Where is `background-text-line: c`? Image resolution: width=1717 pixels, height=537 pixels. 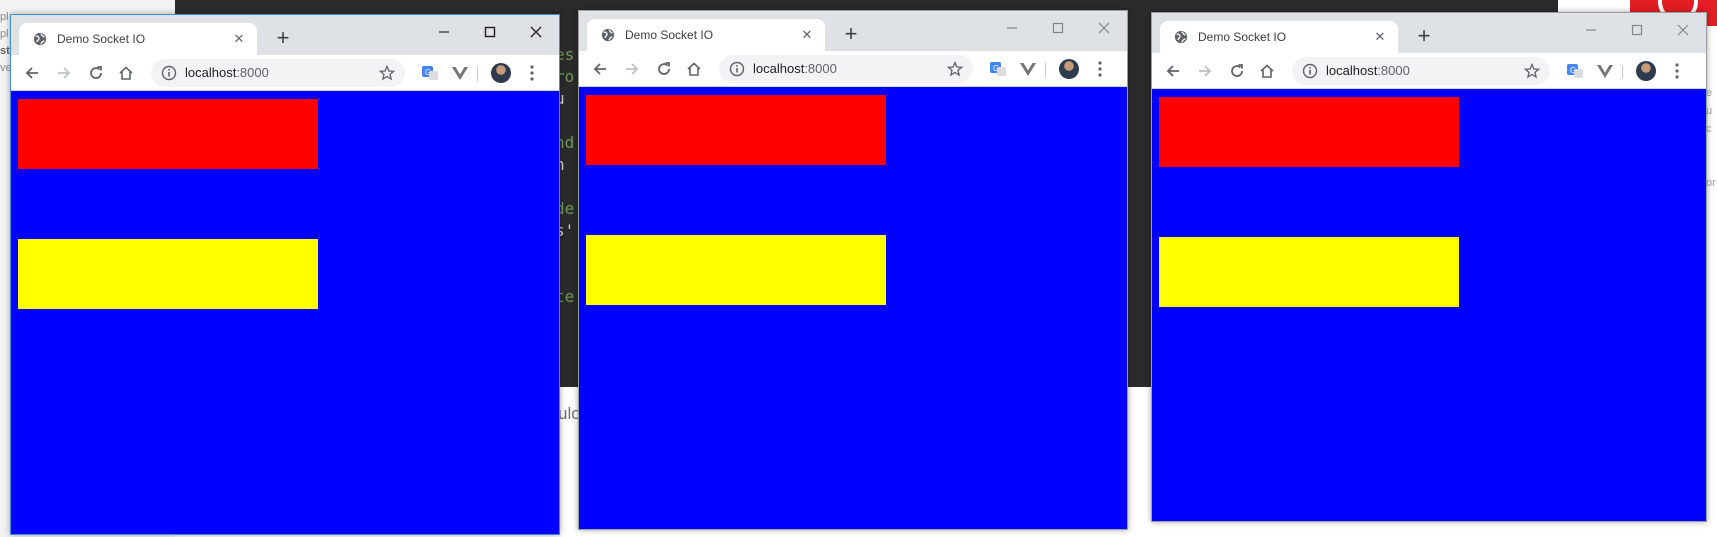
background-text-line: c is located at coordinates (1709, 129).